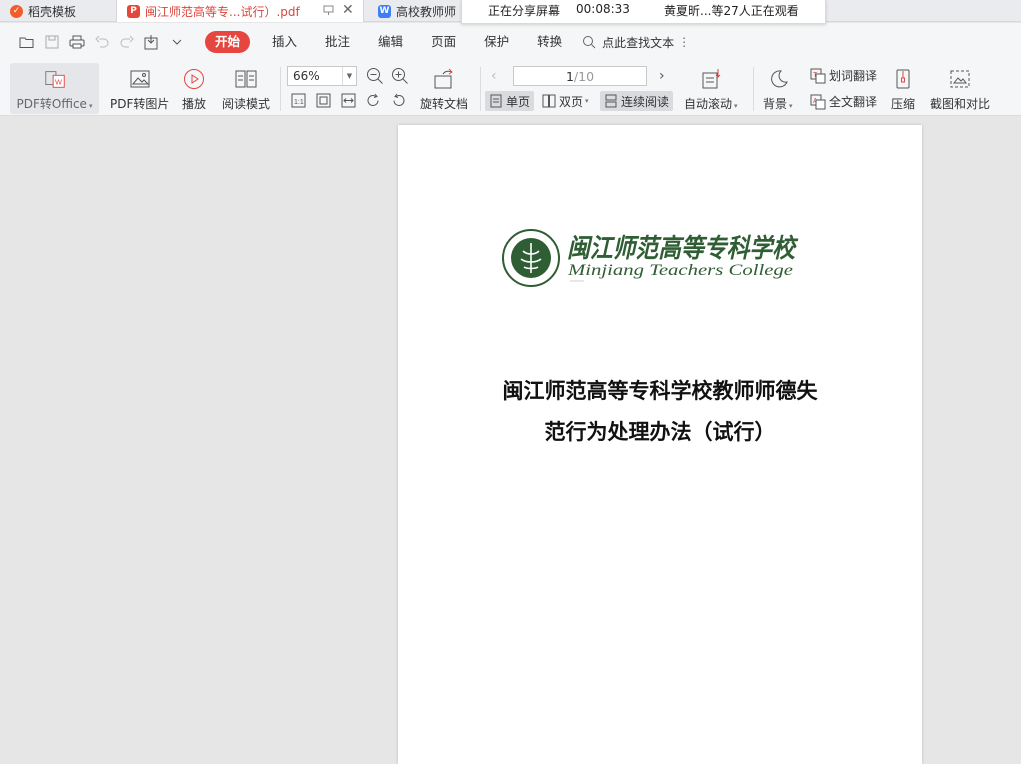  I want to click on page-current: 1, so click(569, 76).